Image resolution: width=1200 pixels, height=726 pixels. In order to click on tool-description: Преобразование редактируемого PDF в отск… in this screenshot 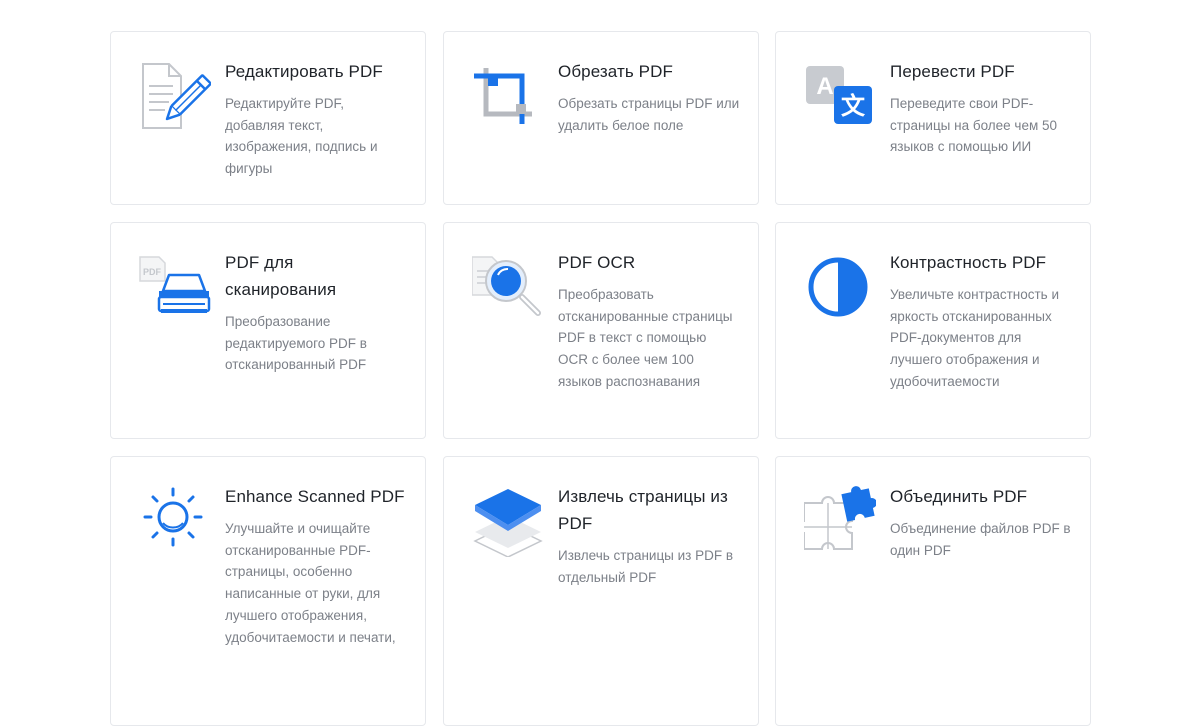, I will do `click(296, 343)`.